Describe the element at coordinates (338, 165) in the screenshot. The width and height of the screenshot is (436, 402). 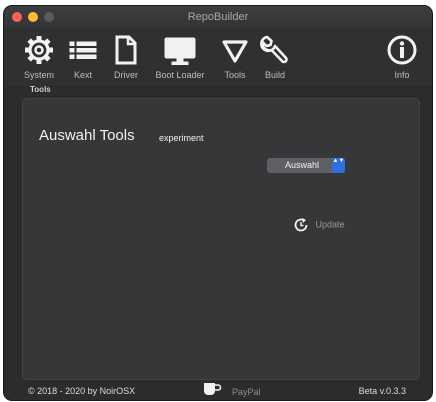
I see `select-arrows-icon: ▲▼` at that location.